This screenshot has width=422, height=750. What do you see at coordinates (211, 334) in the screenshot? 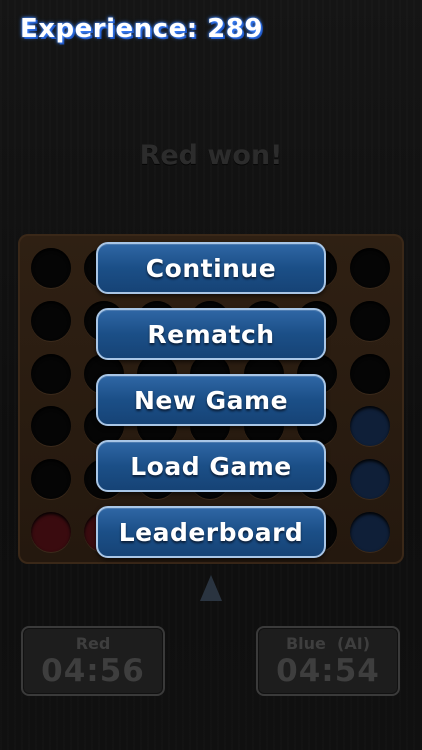
I see `rematch-button: Rematch` at bounding box center [211, 334].